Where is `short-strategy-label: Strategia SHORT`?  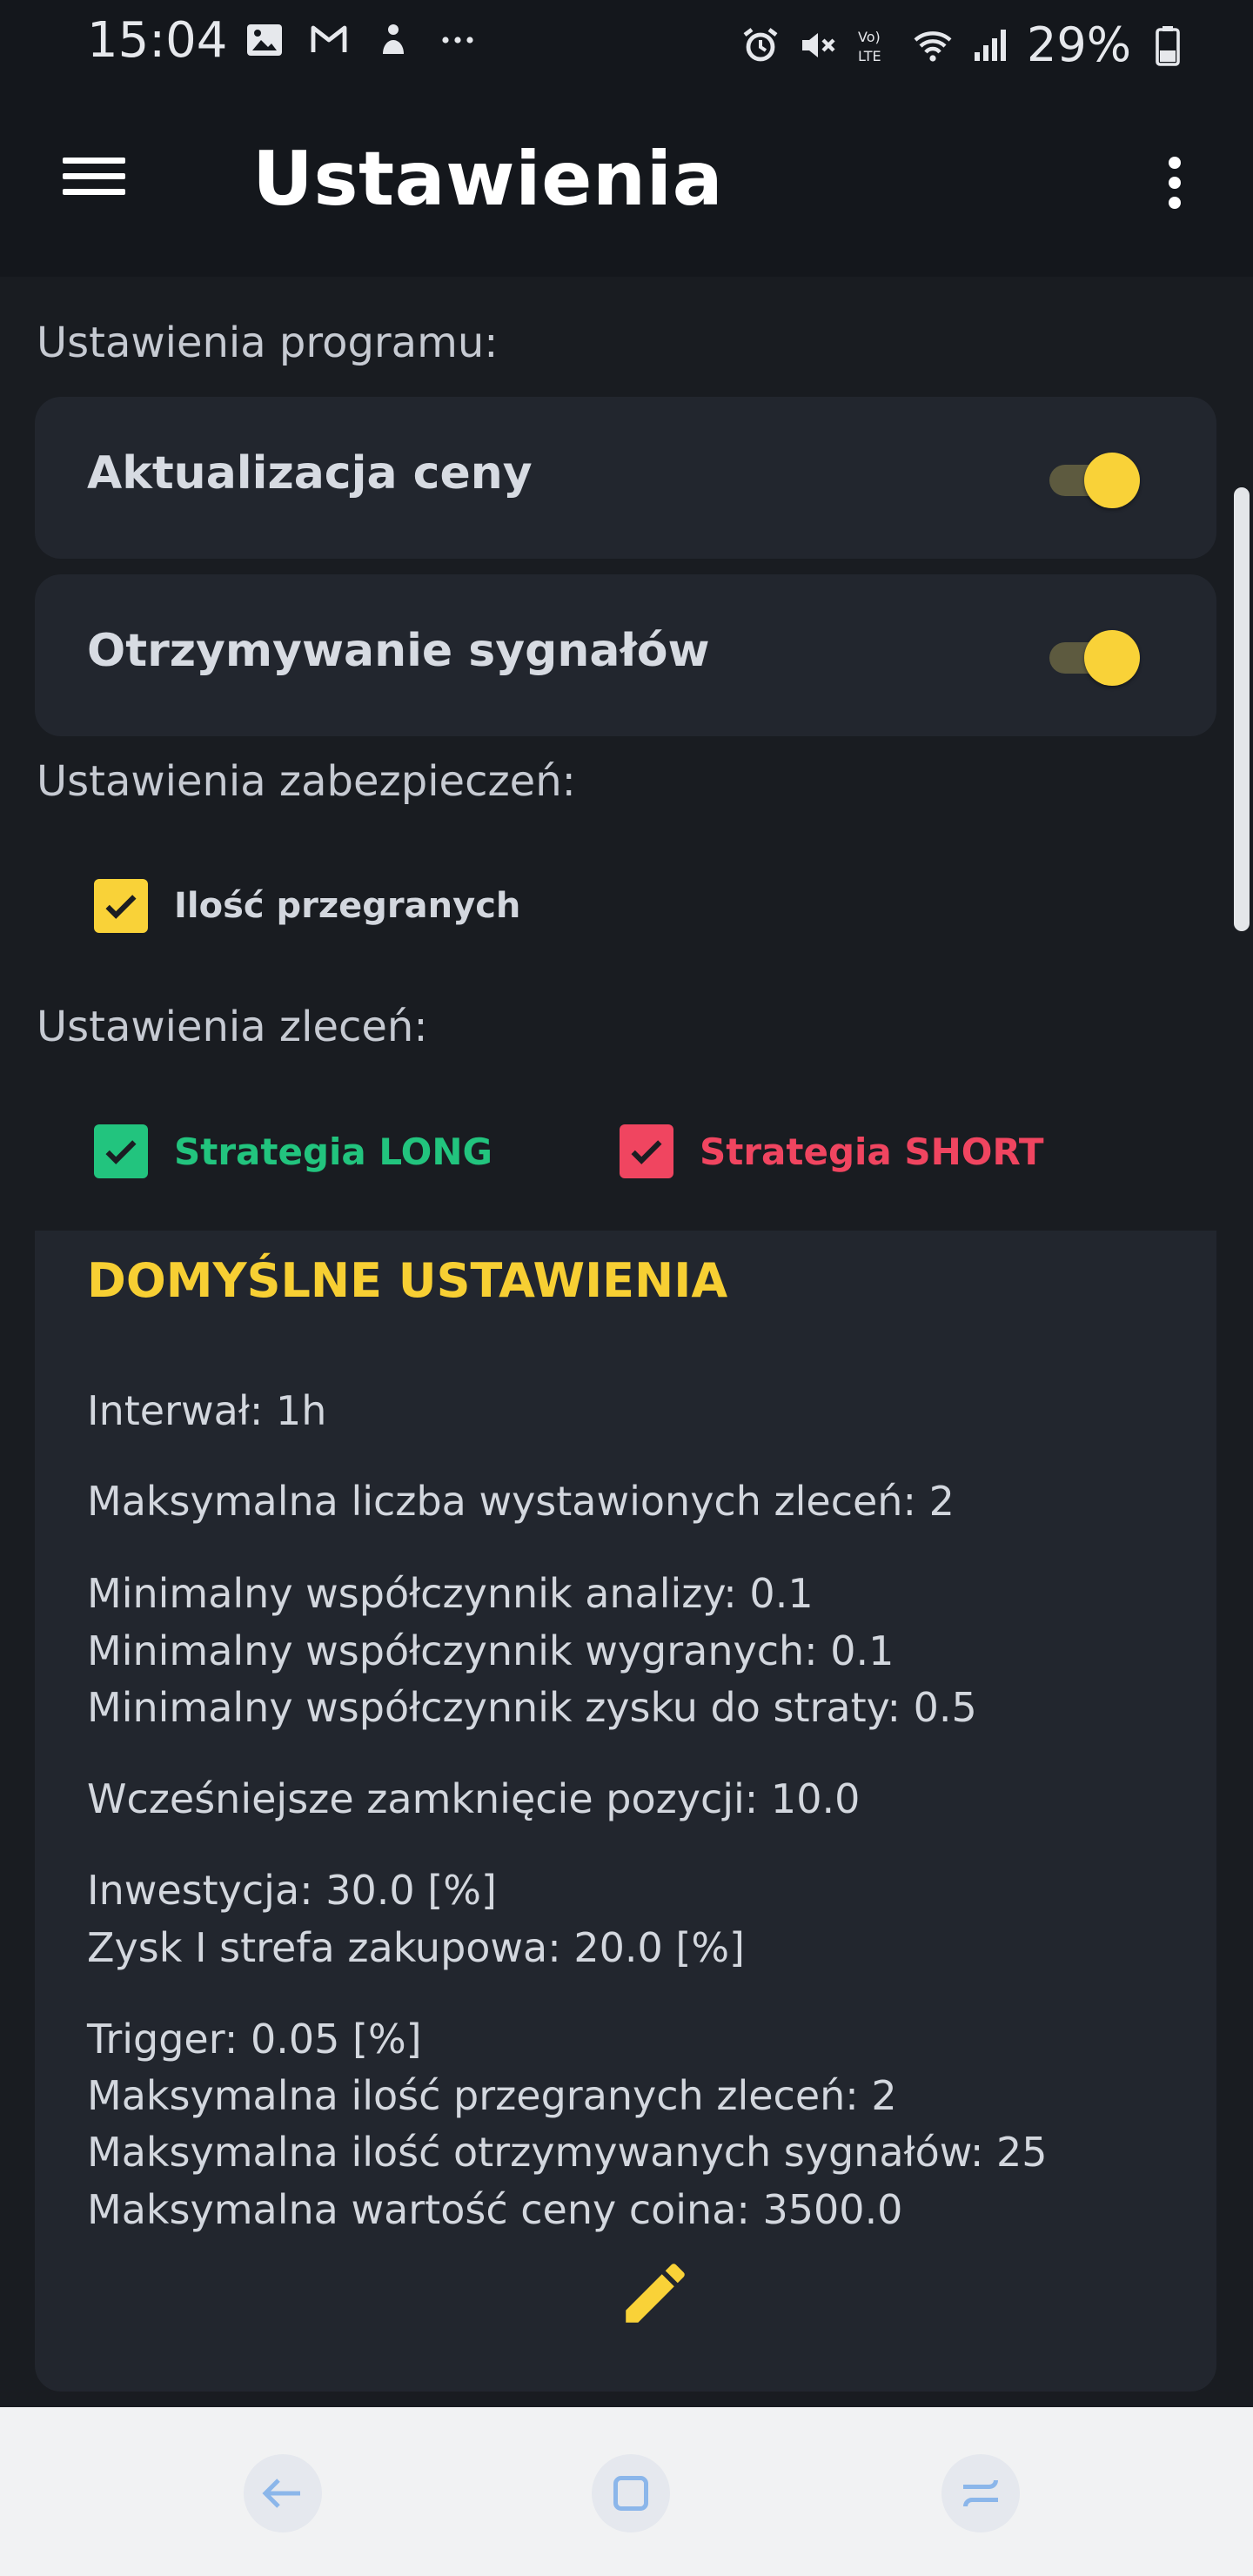
short-strategy-label: Strategia SHORT is located at coordinates (872, 1151).